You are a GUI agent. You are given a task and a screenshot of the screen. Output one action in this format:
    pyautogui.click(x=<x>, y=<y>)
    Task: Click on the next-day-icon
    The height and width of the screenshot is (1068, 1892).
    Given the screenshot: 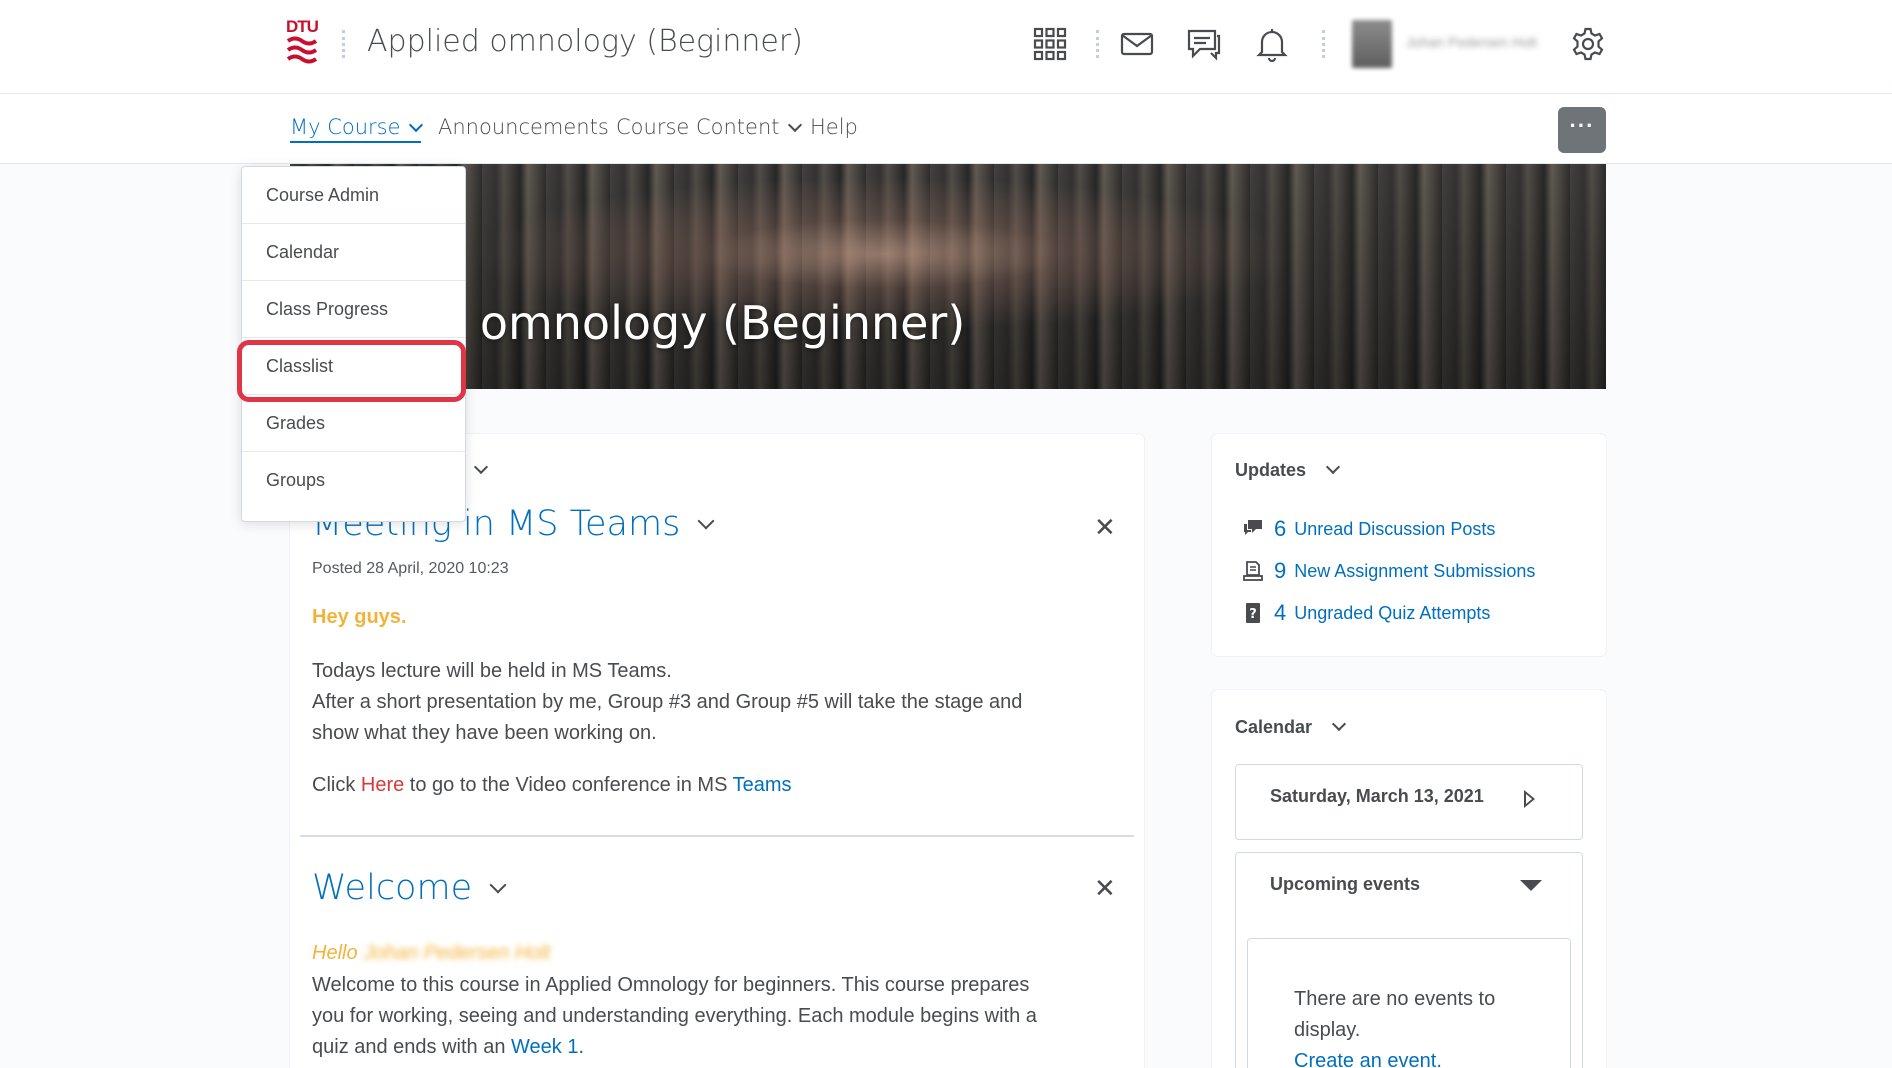 What is the action you would take?
    pyautogui.click(x=1529, y=799)
    